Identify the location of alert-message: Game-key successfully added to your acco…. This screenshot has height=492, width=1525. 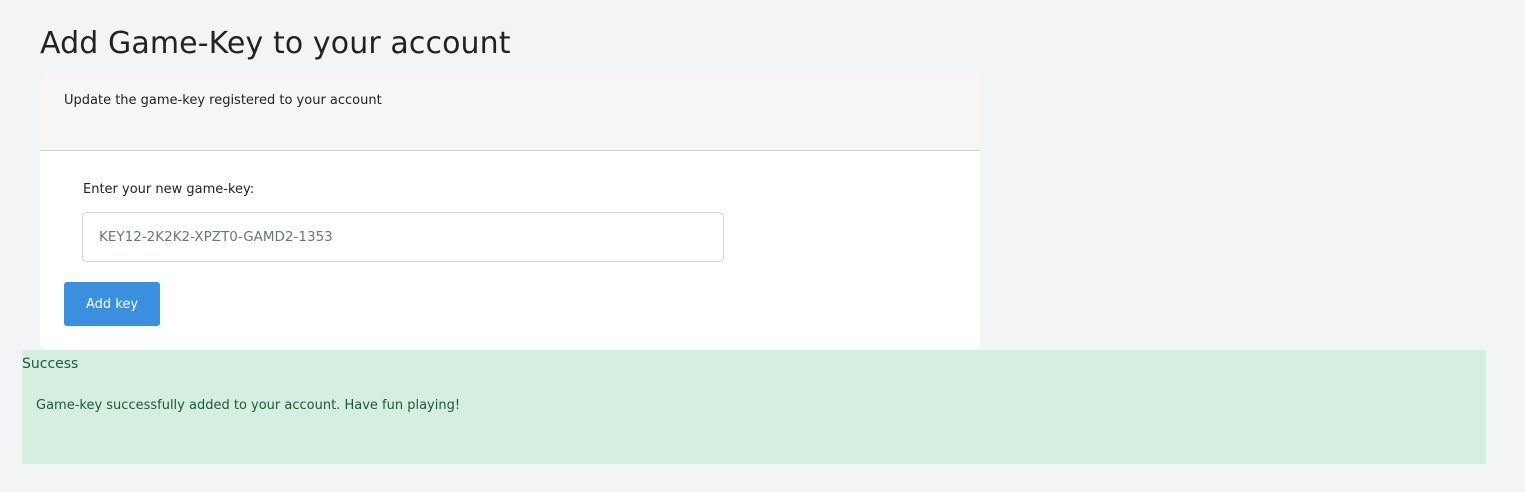
(248, 405).